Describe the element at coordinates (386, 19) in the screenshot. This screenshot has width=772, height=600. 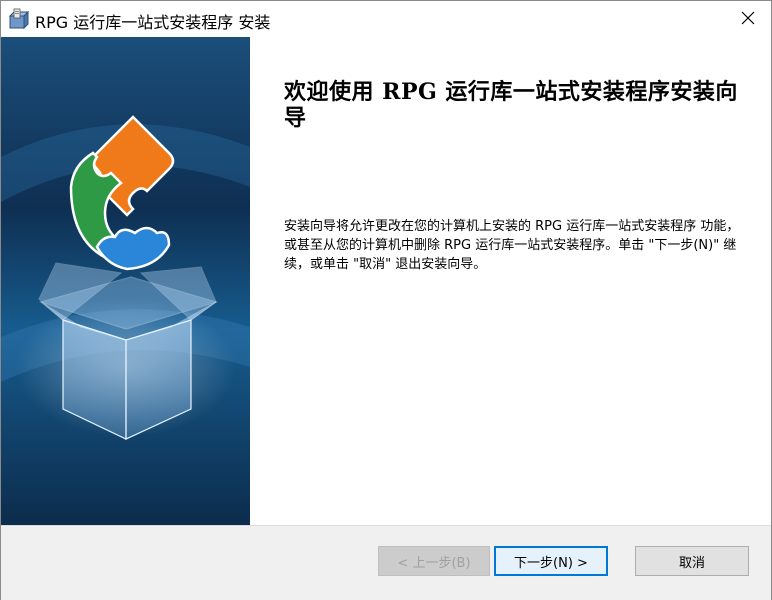
I see `title-bar: RPG 运行库一站式安装程序 安装` at that location.